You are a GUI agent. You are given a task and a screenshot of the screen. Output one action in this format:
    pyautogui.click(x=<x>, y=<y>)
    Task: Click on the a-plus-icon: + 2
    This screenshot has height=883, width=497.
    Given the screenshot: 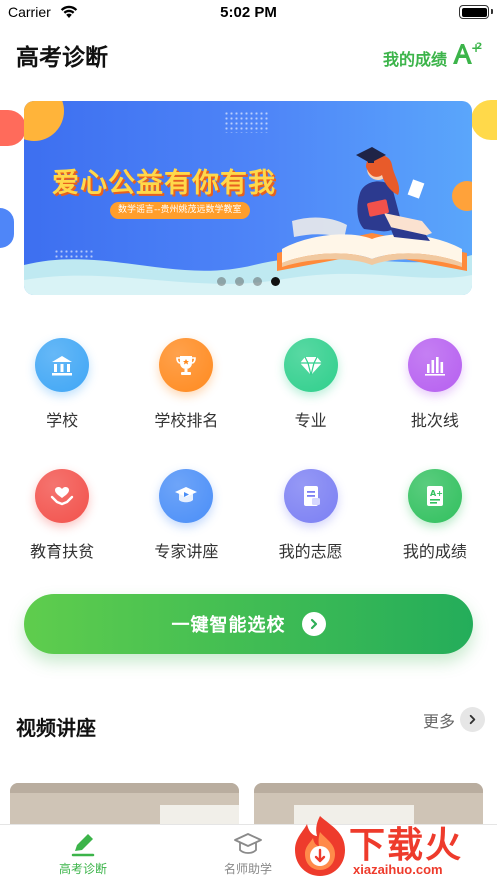 What is the action you would take?
    pyautogui.click(x=467, y=52)
    